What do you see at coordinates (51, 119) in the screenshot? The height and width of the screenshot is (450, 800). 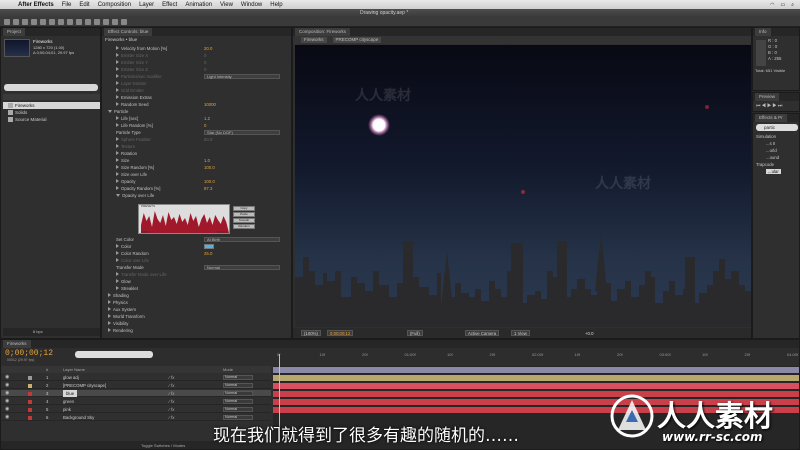 I see `project-item: Source Material` at bounding box center [51, 119].